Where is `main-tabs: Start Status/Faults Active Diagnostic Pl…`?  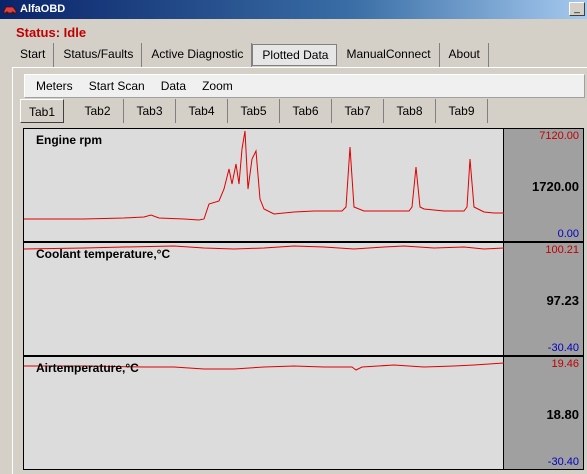 main-tabs: Start Status/Faults Active Diagnostic Pl… is located at coordinates (250, 55).